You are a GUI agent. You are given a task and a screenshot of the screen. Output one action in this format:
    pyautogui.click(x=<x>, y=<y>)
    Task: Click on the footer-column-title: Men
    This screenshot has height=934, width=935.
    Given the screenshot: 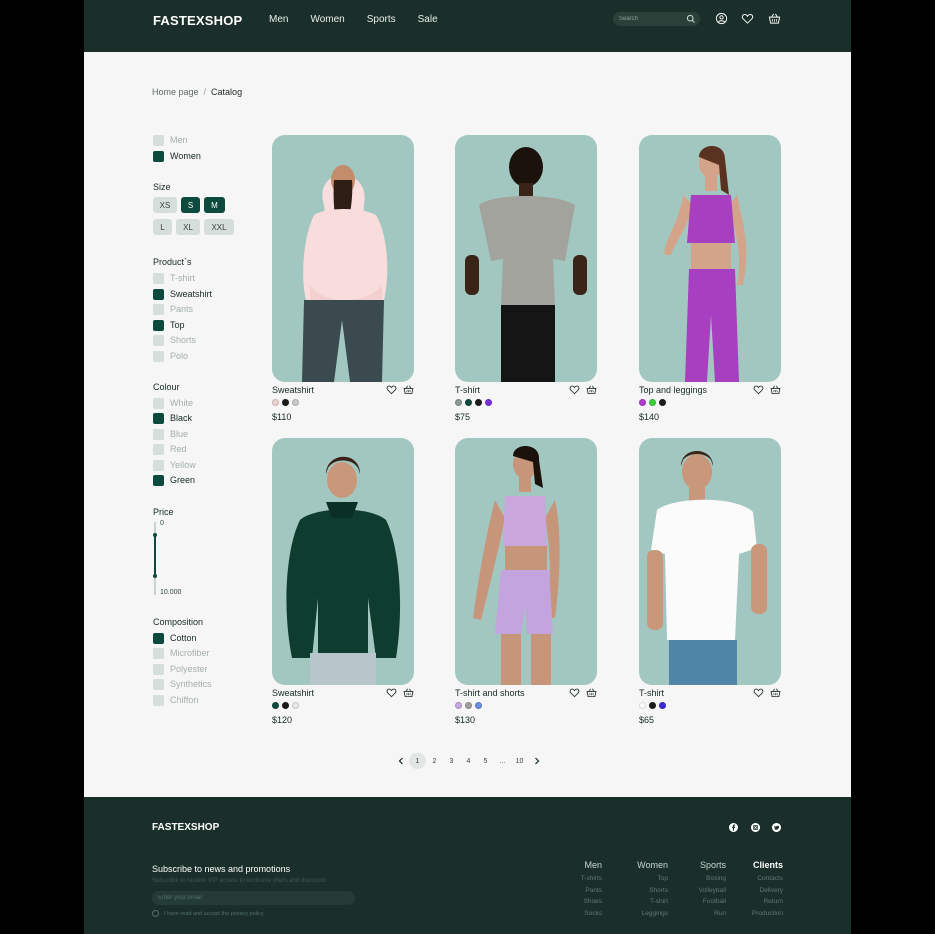 What is the action you would take?
    pyautogui.click(x=591, y=865)
    